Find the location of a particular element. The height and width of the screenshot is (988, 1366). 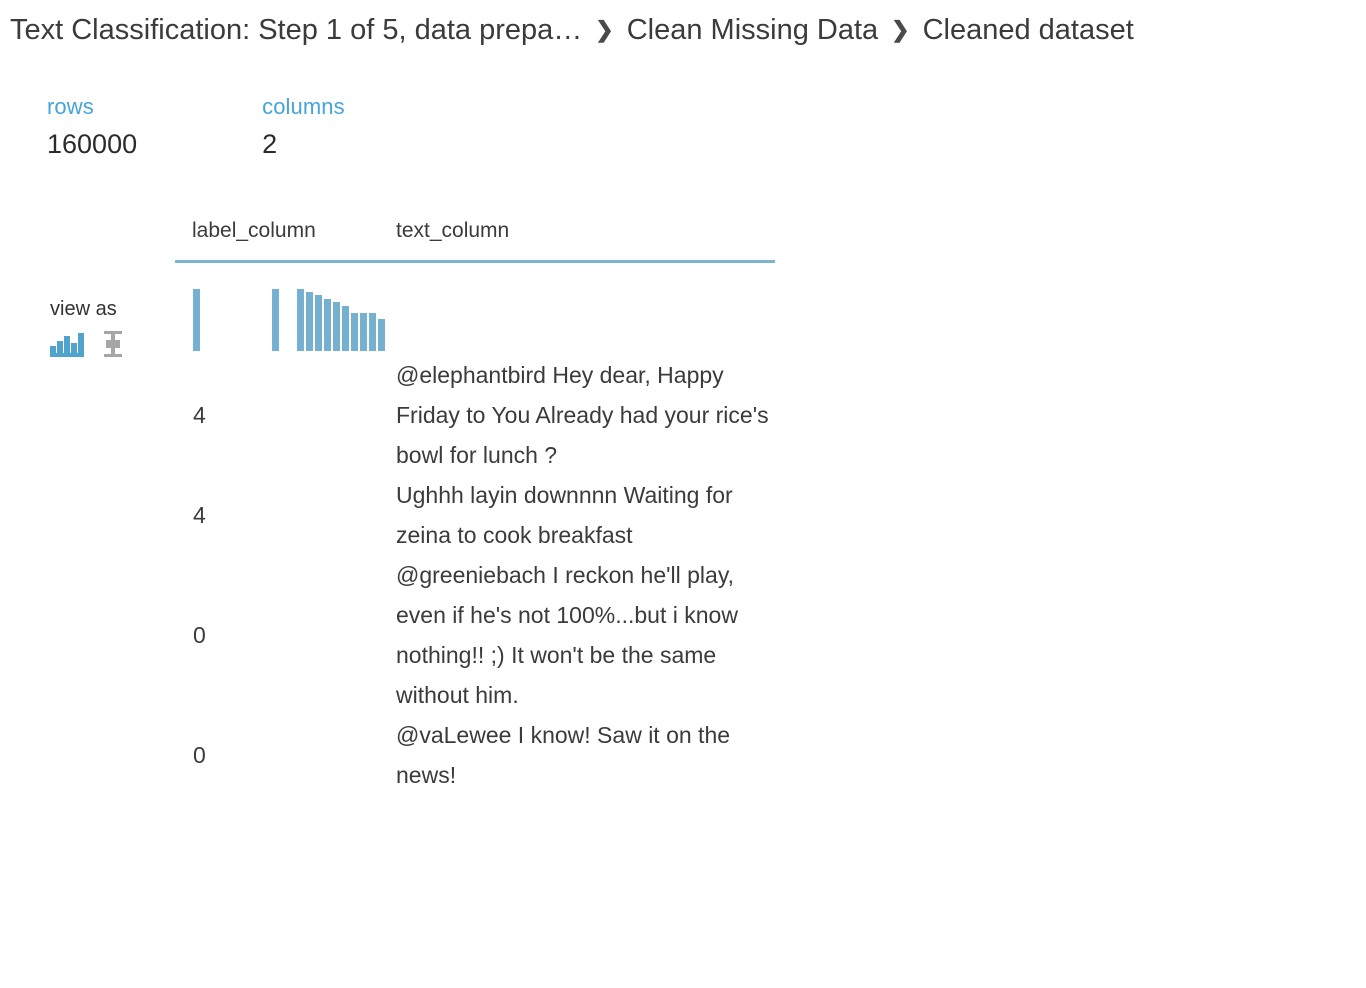

table-row: 0 @vaLewee I know! Saw it on the news! is located at coordinates (475, 755).